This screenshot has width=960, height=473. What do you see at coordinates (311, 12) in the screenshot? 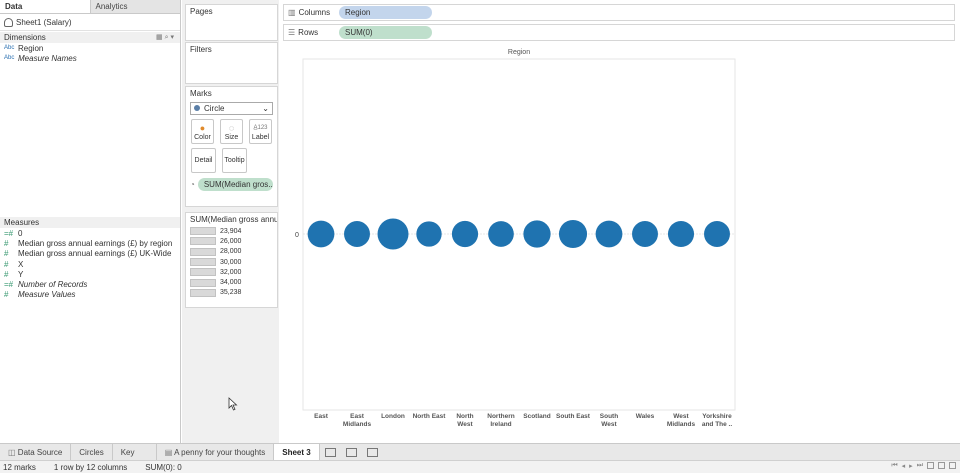
I see `columns-shelf-label: ▥ Columns` at bounding box center [311, 12].